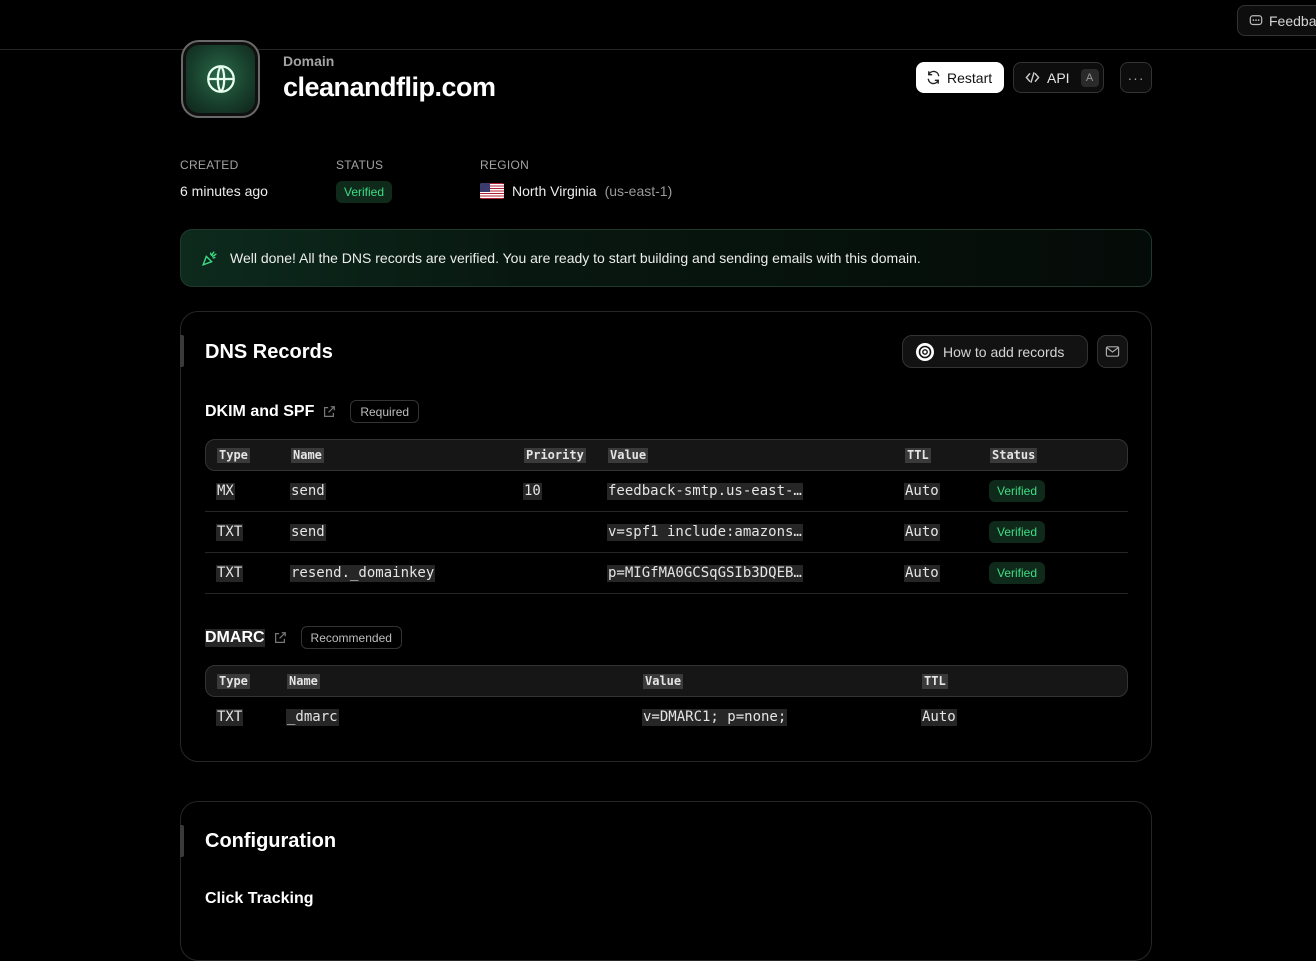 Image resolution: width=1316 pixels, height=961 pixels. I want to click on table-header: Type Name Value TTL, so click(666, 681).